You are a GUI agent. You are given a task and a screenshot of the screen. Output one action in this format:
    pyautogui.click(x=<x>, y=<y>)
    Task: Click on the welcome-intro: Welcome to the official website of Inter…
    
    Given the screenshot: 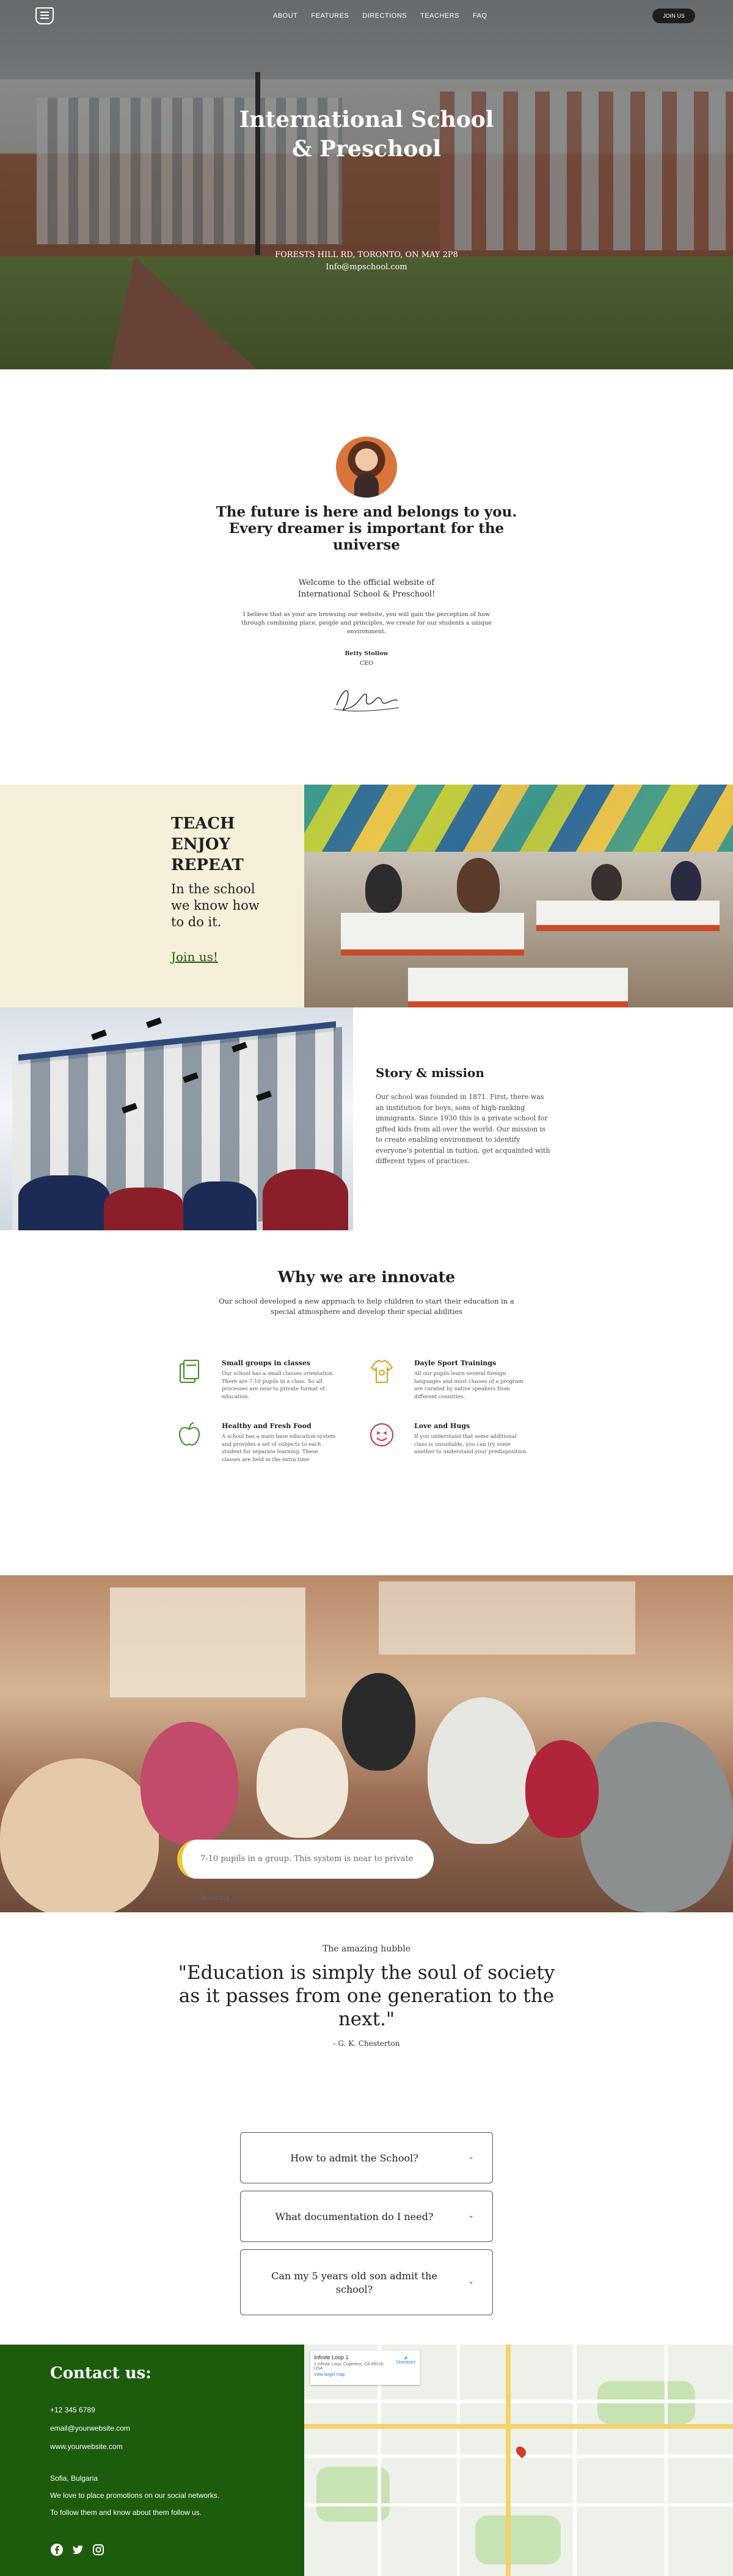 What is the action you would take?
    pyautogui.click(x=366, y=588)
    